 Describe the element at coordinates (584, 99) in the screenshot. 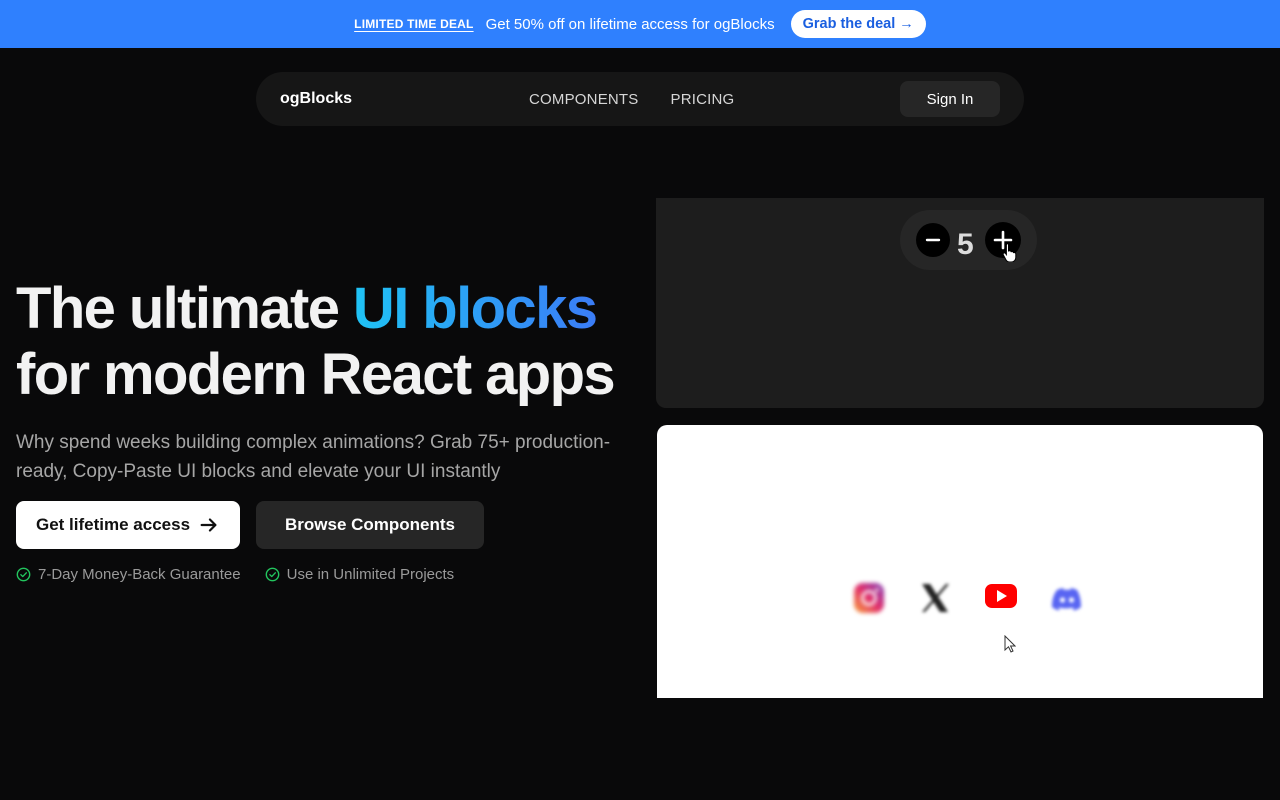

I see `nav-link-components: COMPONENTS` at that location.